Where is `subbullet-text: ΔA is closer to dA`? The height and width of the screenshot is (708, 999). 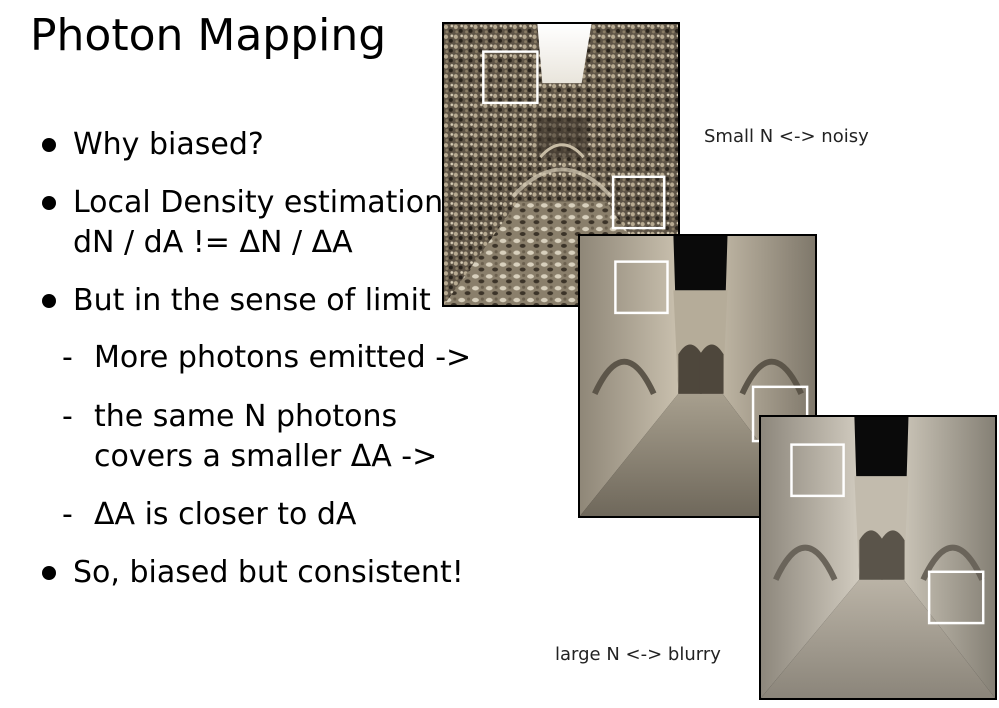 subbullet-text: ΔA is closer to dA is located at coordinates (225, 514).